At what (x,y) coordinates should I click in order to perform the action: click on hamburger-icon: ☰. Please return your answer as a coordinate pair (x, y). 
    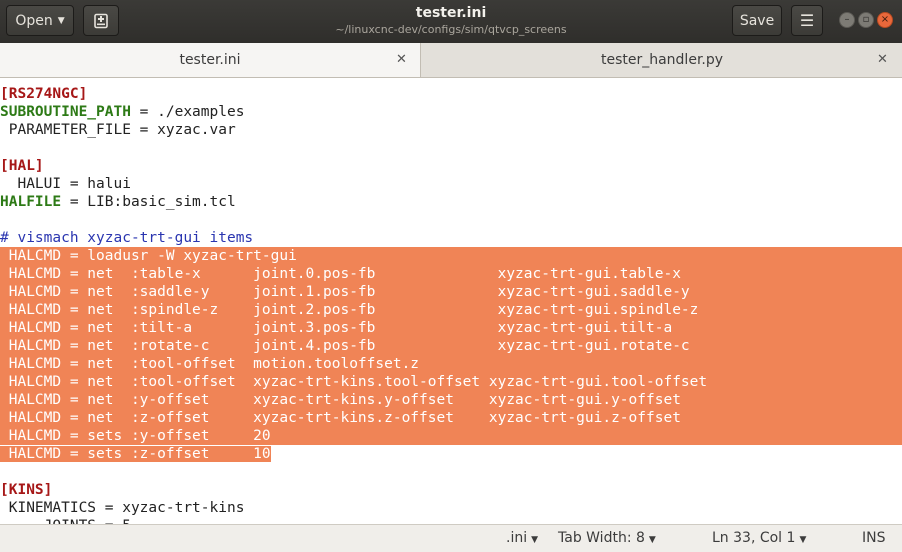
    Looking at the image, I should click on (807, 20).